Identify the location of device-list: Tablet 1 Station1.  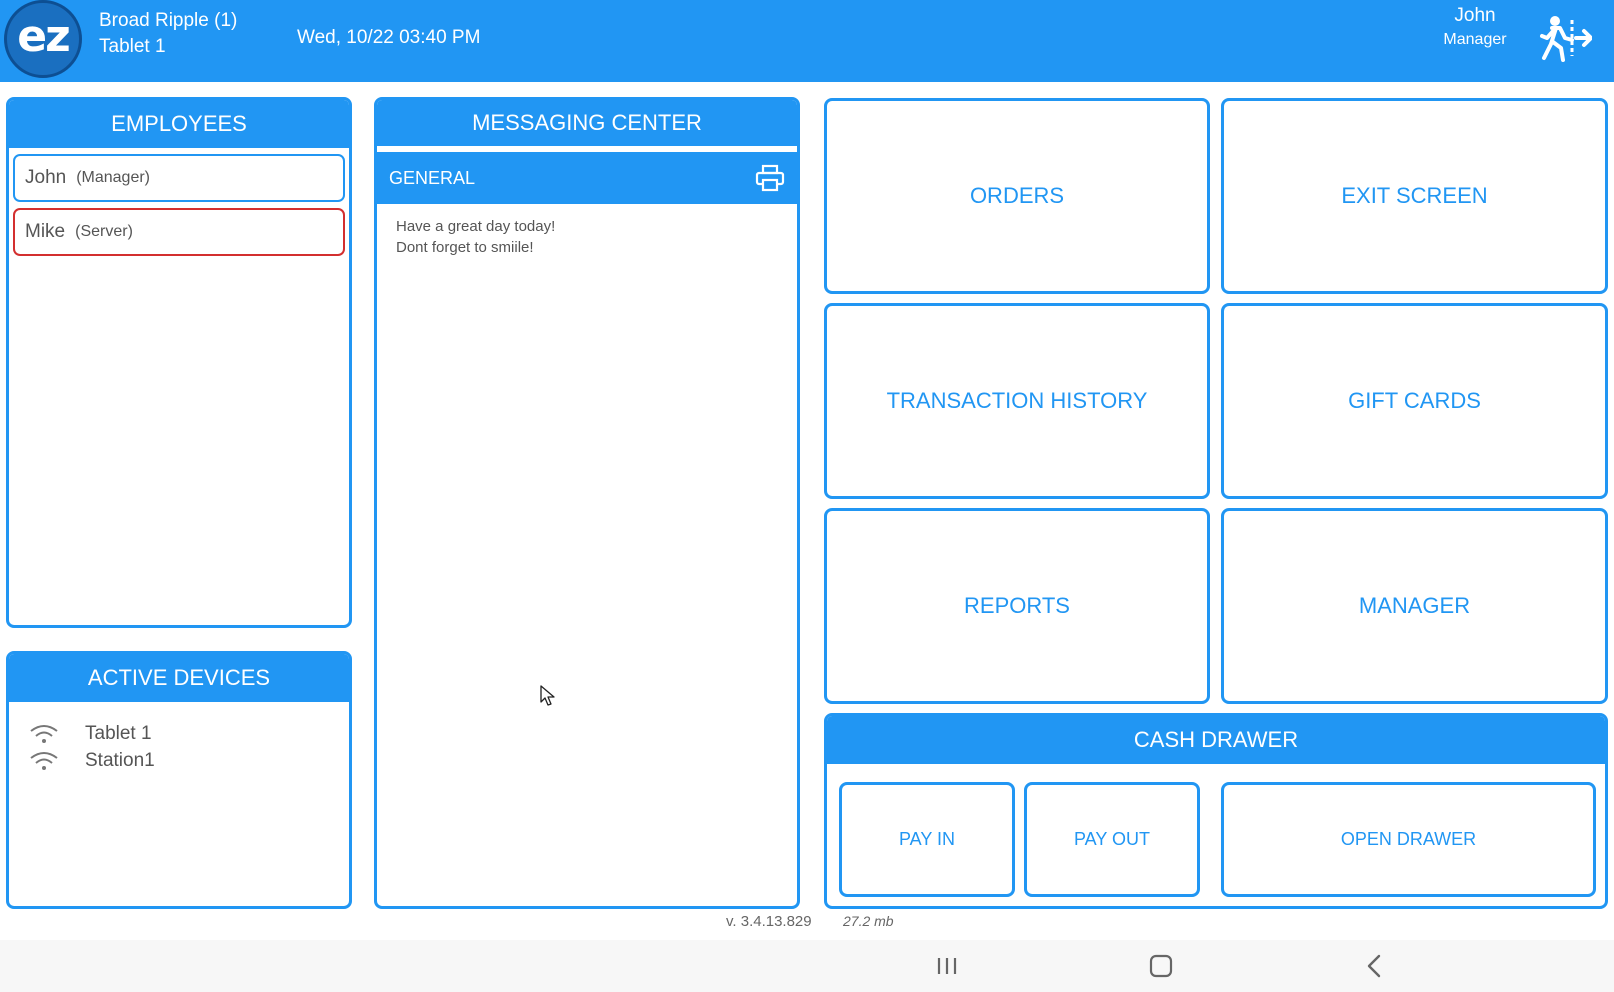
(179, 738).